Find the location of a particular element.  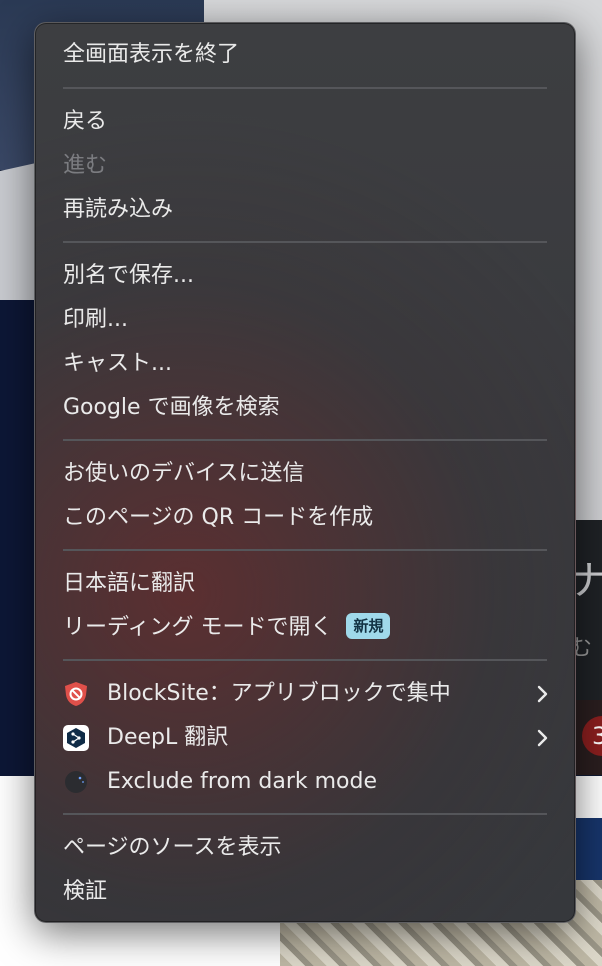

deepl-label: DeepL 翻訳 is located at coordinates (168, 737).